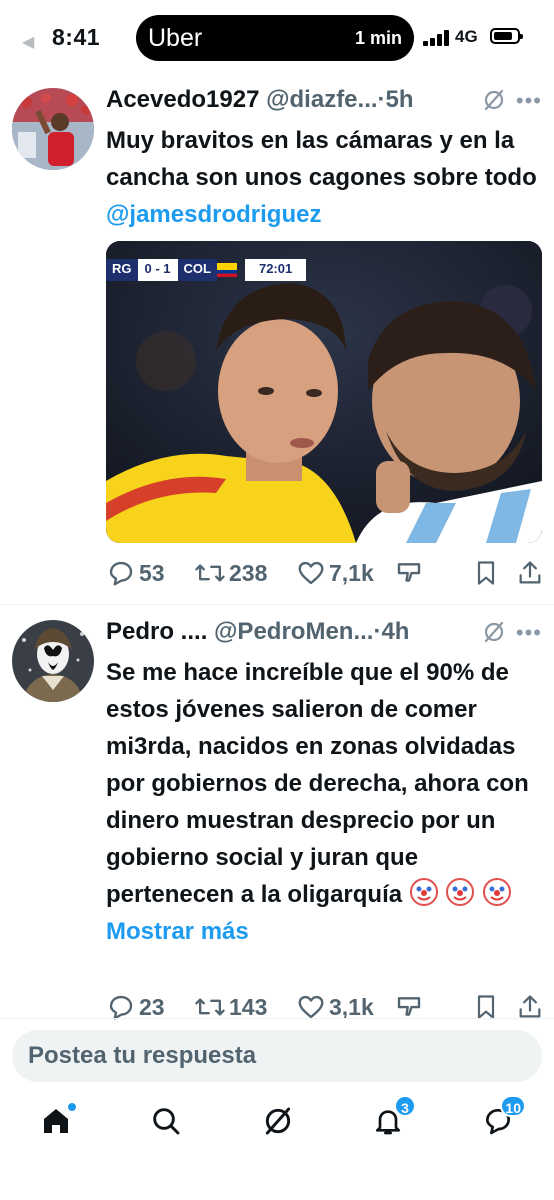 The width and height of the screenshot is (554, 1200). I want to click on scoreboard-team-left: RG, so click(122, 270).